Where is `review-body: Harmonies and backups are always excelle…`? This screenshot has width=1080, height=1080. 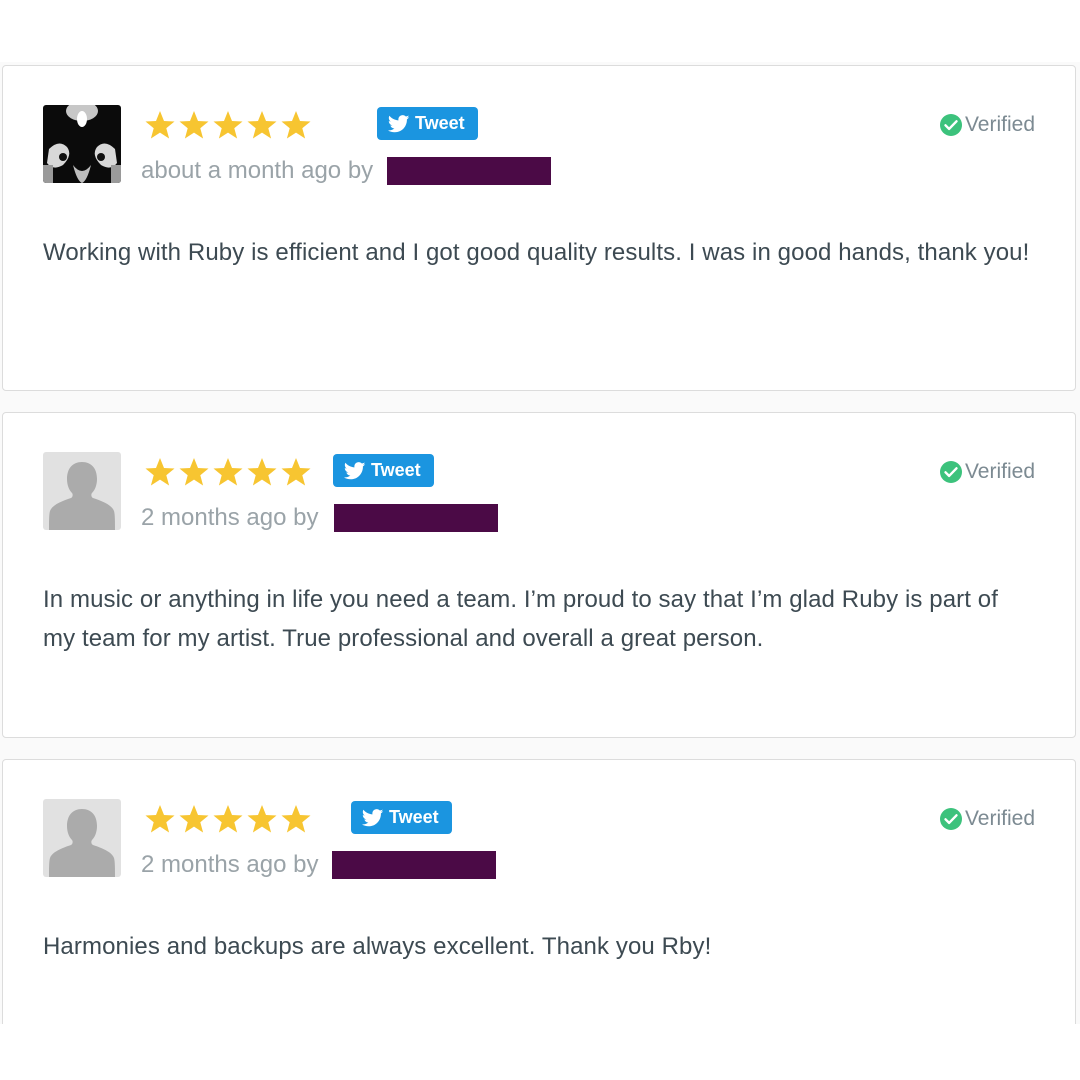 review-body: Harmonies and backups are always excelle… is located at coordinates (377, 946).